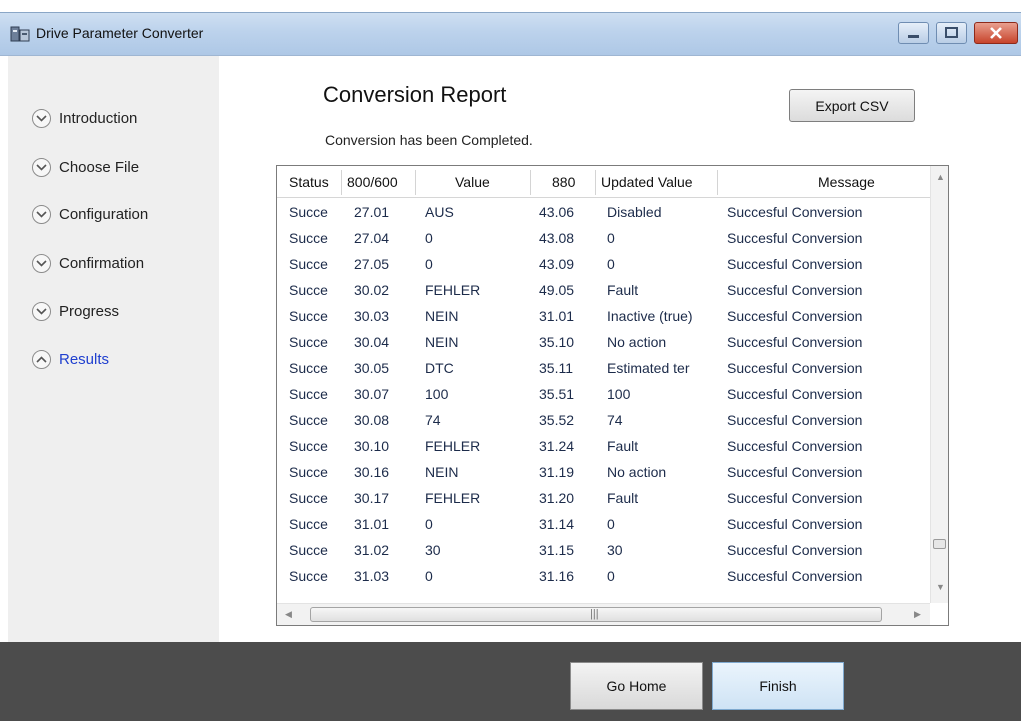 Image resolution: width=1021 pixels, height=721 pixels. What do you see at coordinates (563, 182) in the screenshot?
I see `column-header-880: 880` at bounding box center [563, 182].